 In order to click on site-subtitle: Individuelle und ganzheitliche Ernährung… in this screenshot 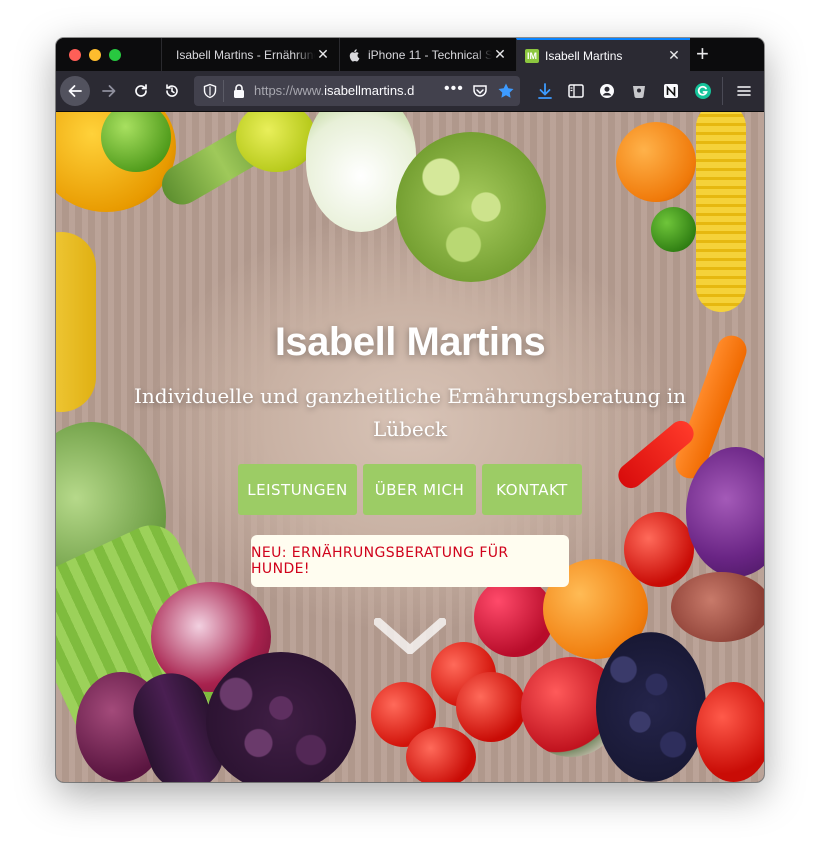, I will do `click(410, 412)`.